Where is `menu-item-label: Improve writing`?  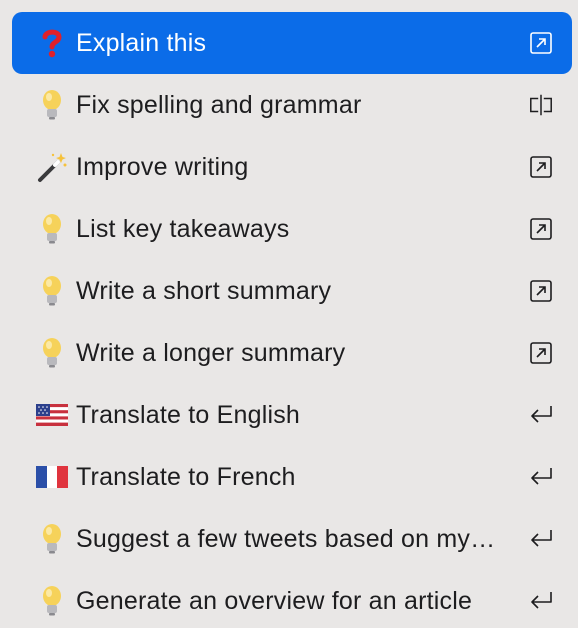 menu-item-label: Improve writing is located at coordinates (162, 166).